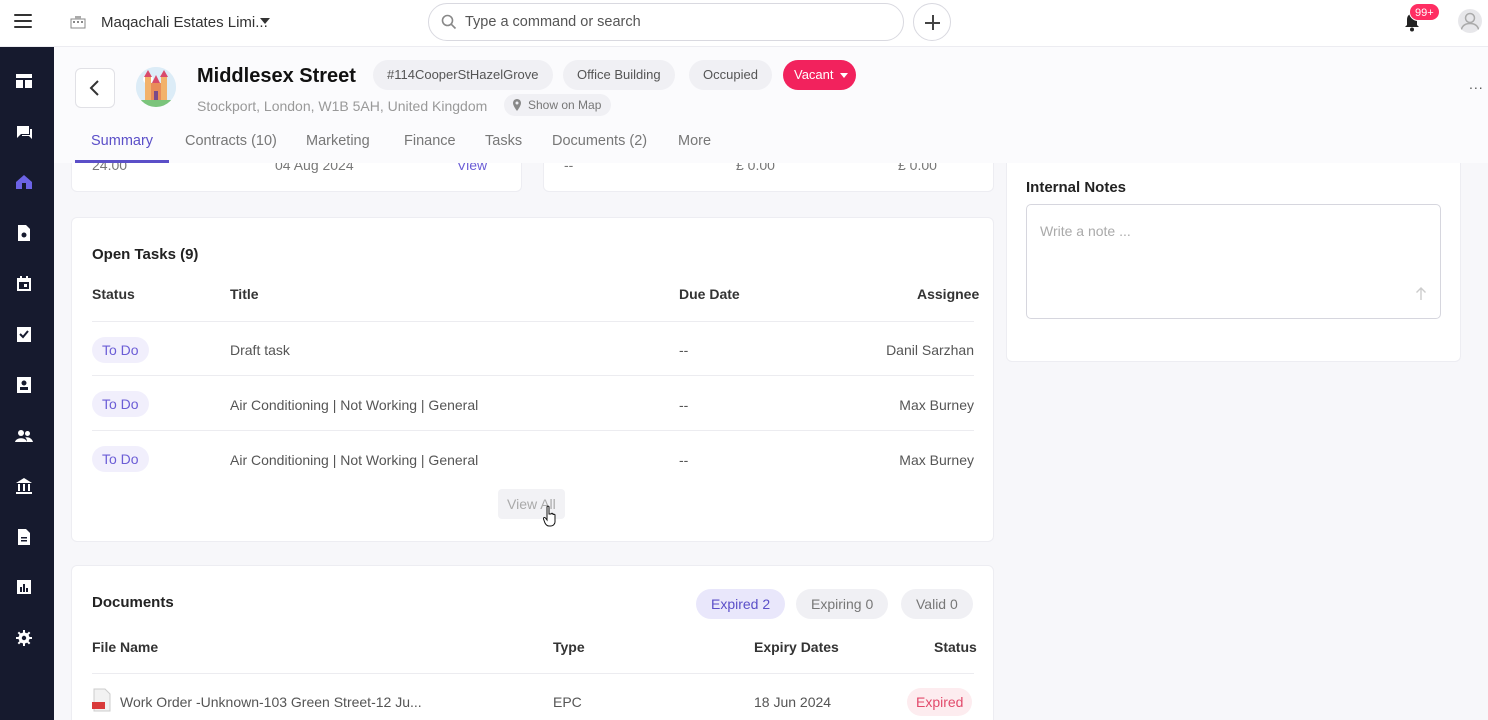 This screenshot has height=720, width=1488. What do you see at coordinates (741, 604) in the screenshot?
I see `filter-expired: Expired 2` at bounding box center [741, 604].